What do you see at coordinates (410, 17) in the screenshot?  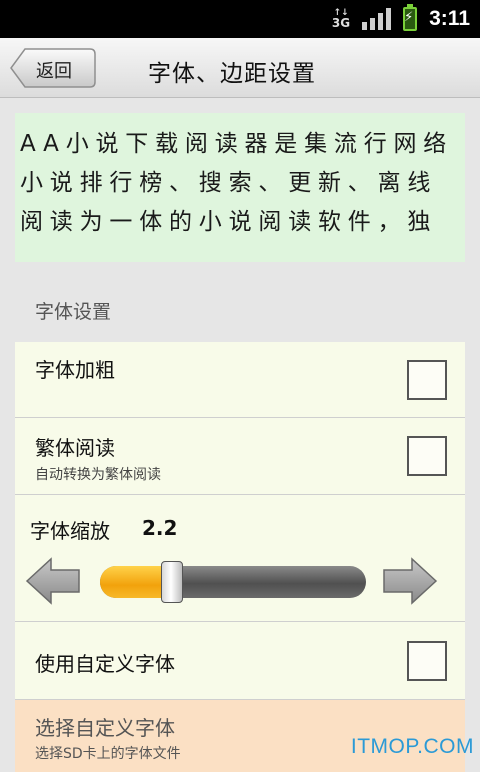 I see `battery-charging-icon` at bounding box center [410, 17].